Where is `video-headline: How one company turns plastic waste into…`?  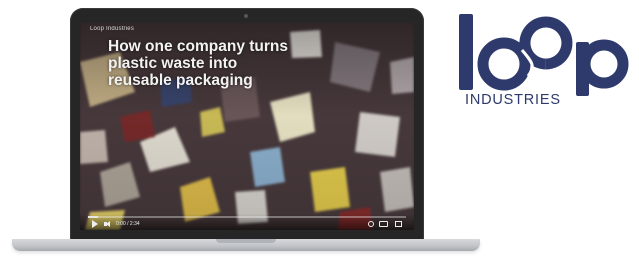 video-headline: How one company turns plastic waste into… is located at coordinates (198, 63).